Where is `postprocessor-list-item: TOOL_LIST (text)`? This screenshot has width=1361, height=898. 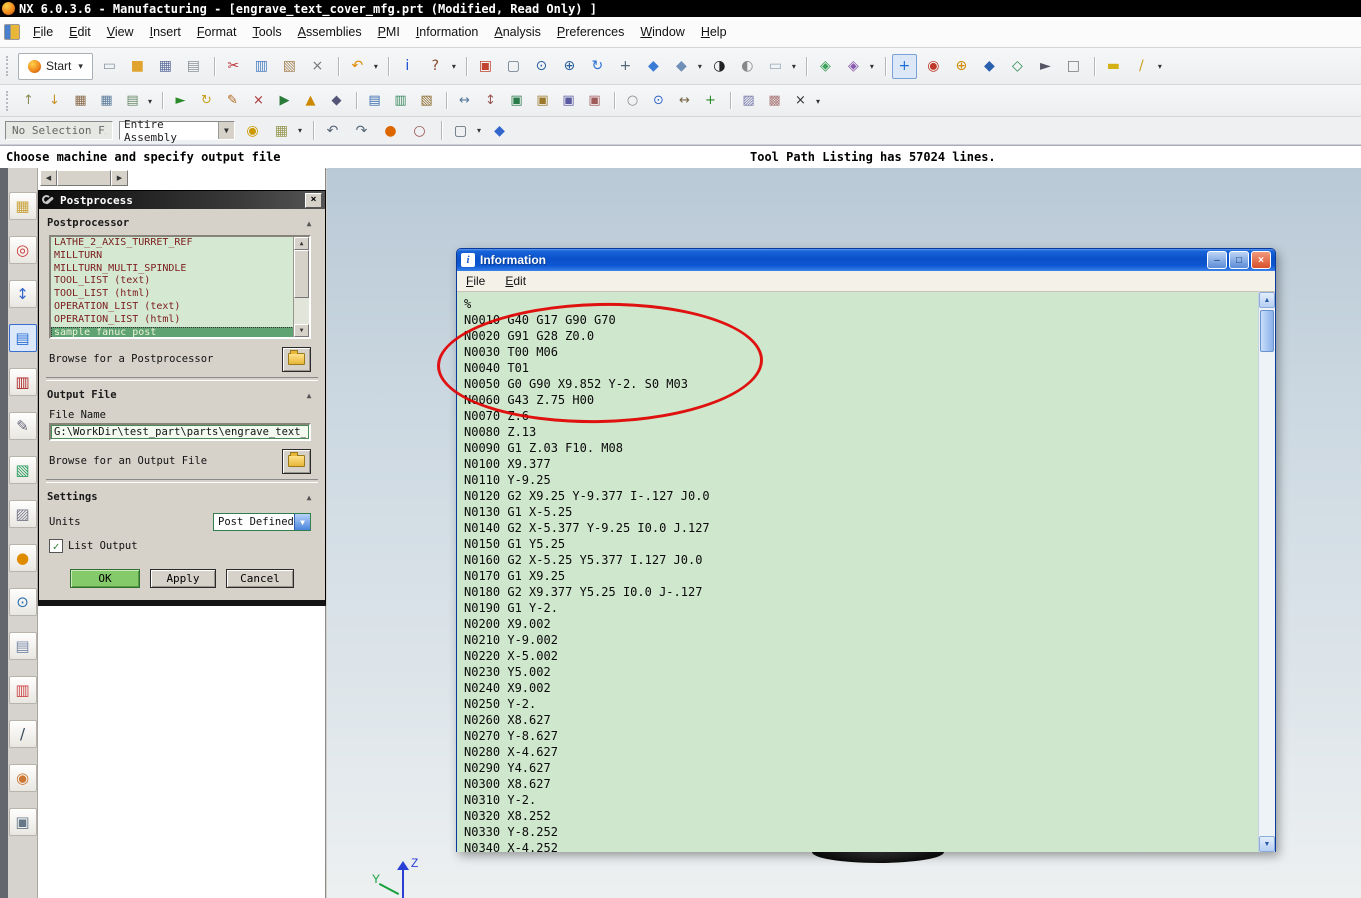
postprocessor-list-item: TOOL_LIST (text) is located at coordinates (172, 281).